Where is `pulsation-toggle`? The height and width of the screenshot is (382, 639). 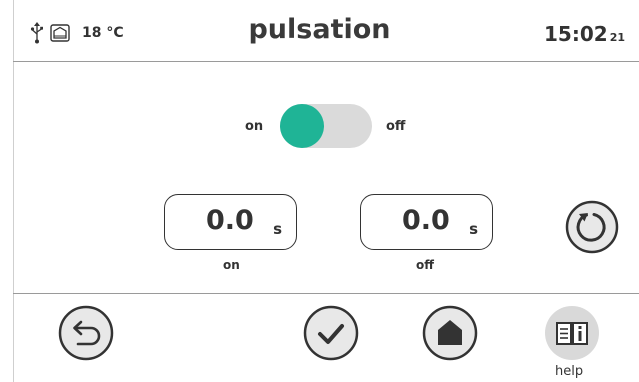
pulsation-toggle is located at coordinates (326, 126).